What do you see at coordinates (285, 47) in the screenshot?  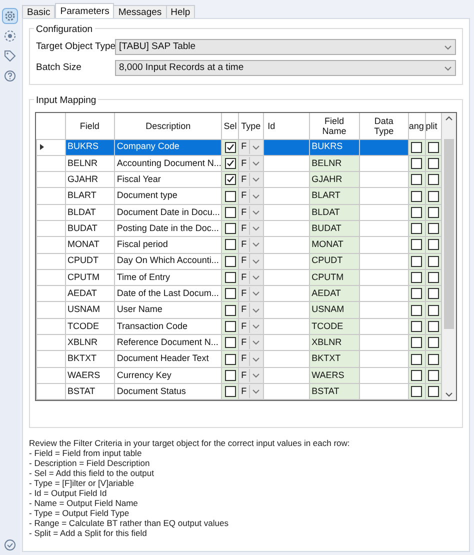 I see `dropdown: [TABU] SAP Table` at bounding box center [285, 47].